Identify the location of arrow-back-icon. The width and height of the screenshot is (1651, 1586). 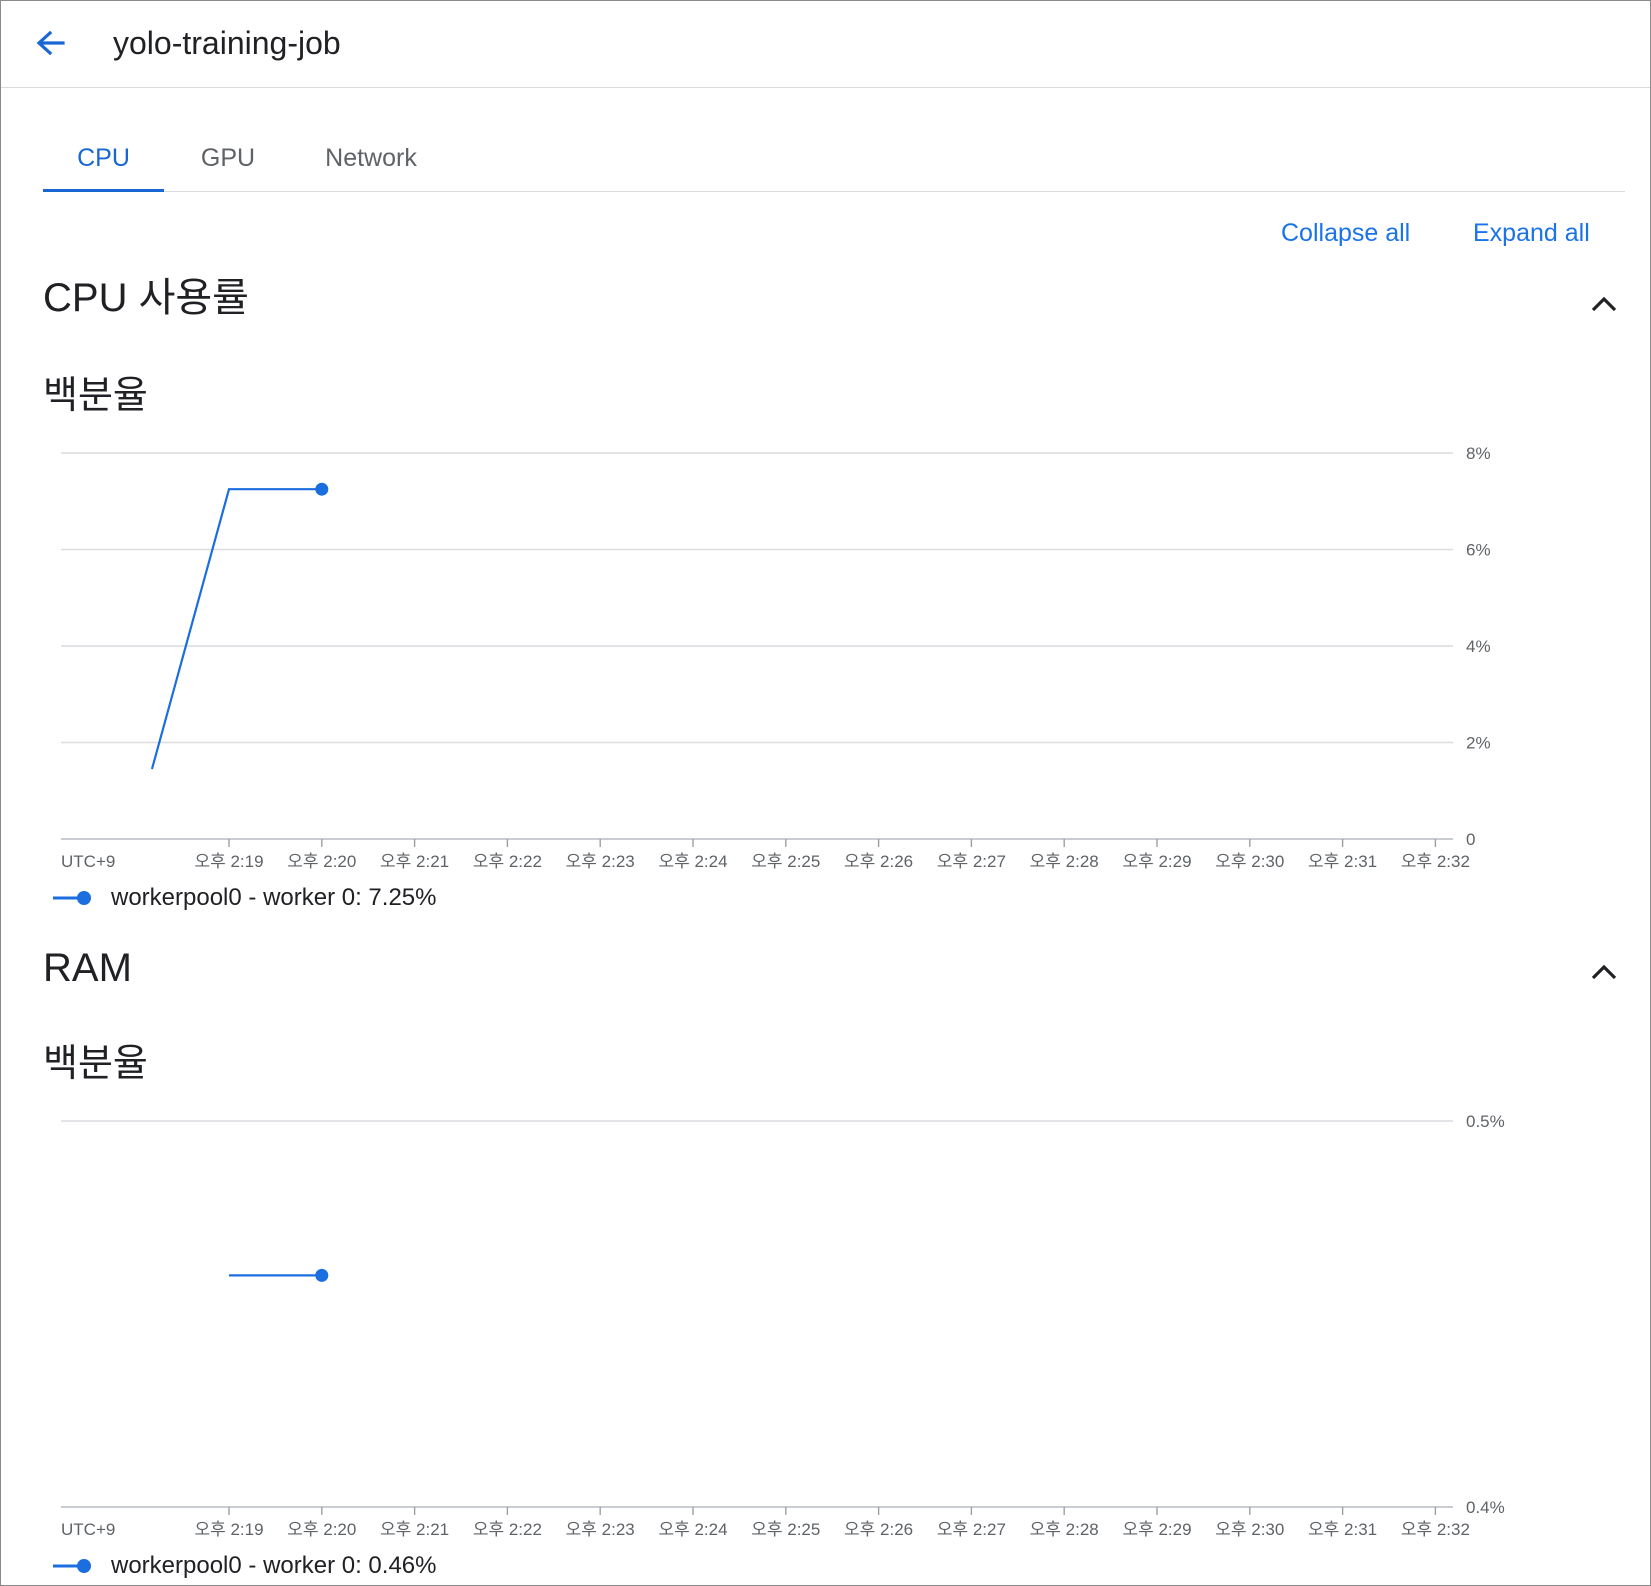
(50, 43).